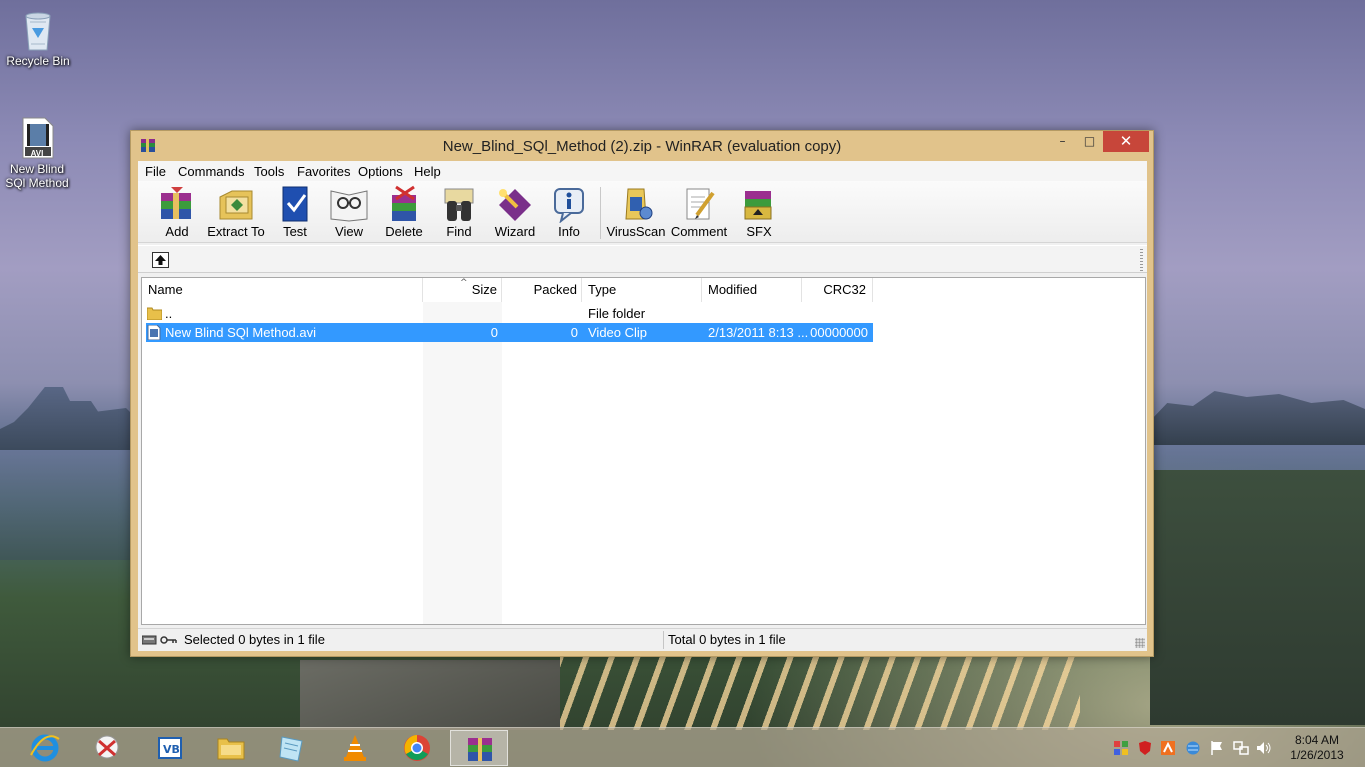 The height and width of the screenshot is (767, 1365). What do you see at coordinates (1193, 748) in the screenshot?
I see `tray-network-globe-icon` at bounding box center [1193, 748].